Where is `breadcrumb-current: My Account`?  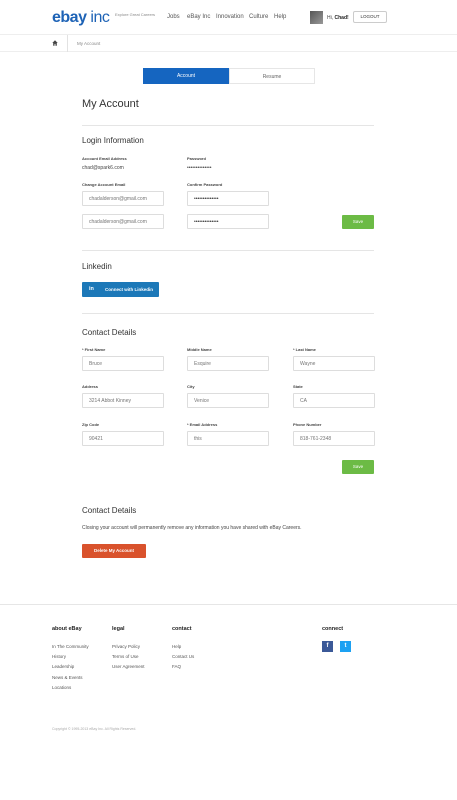 breadcrumb-current: My Account is located at coordinates (89, 43).